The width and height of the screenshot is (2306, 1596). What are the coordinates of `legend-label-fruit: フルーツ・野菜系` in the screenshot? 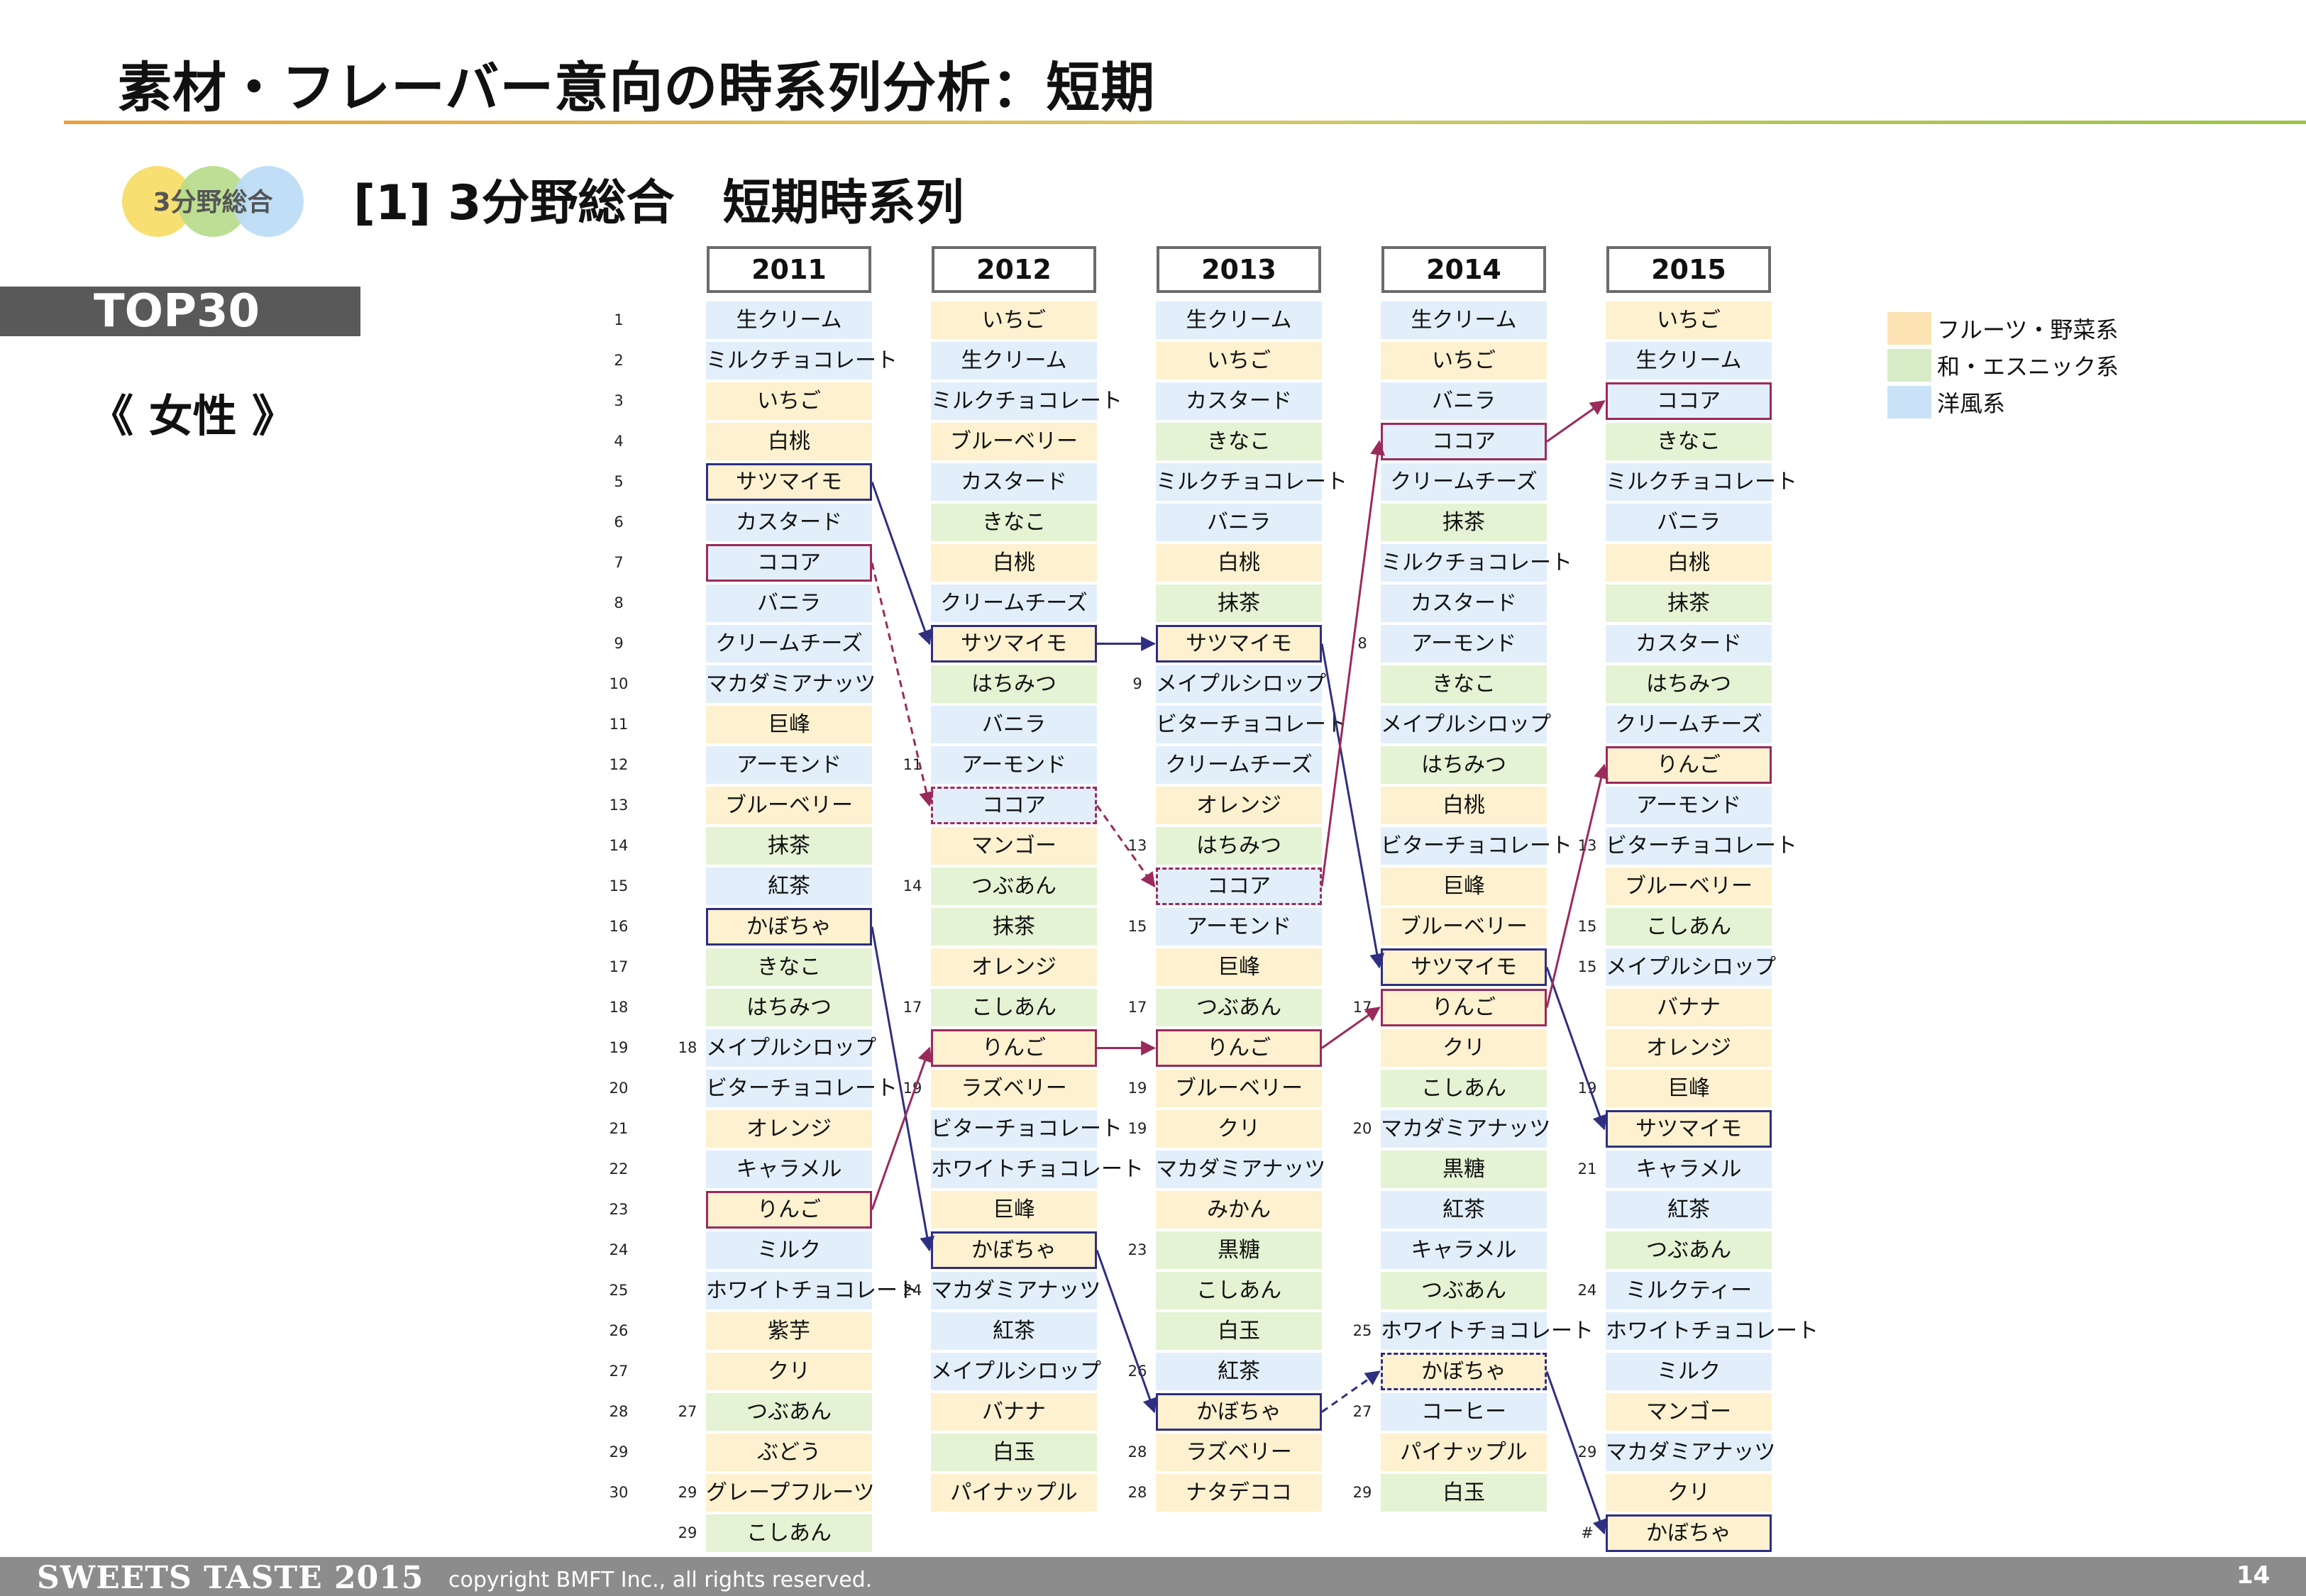 It's located at (2028, 329).